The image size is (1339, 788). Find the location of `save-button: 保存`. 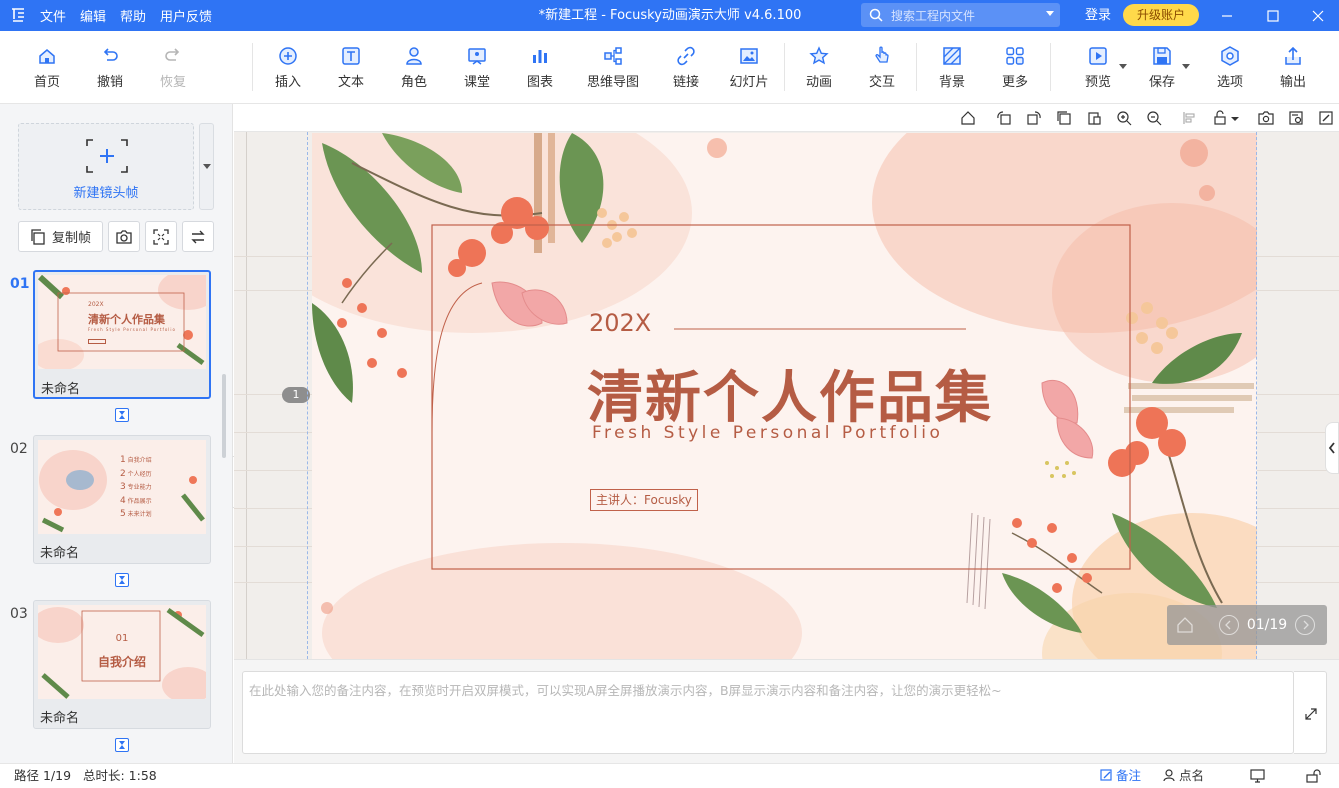

save-button: 保存 is located at coordinates (1162, 70).